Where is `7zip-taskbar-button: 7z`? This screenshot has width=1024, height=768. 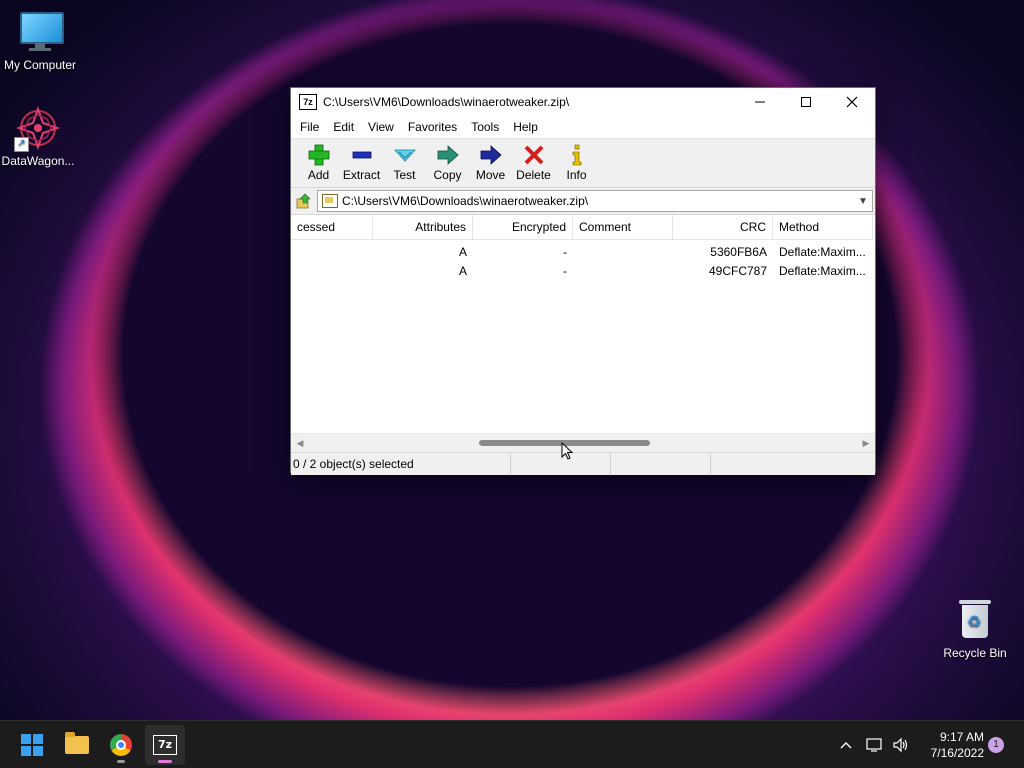
7zip-taskbar-button: 7z is located at coordinates (165, 745).